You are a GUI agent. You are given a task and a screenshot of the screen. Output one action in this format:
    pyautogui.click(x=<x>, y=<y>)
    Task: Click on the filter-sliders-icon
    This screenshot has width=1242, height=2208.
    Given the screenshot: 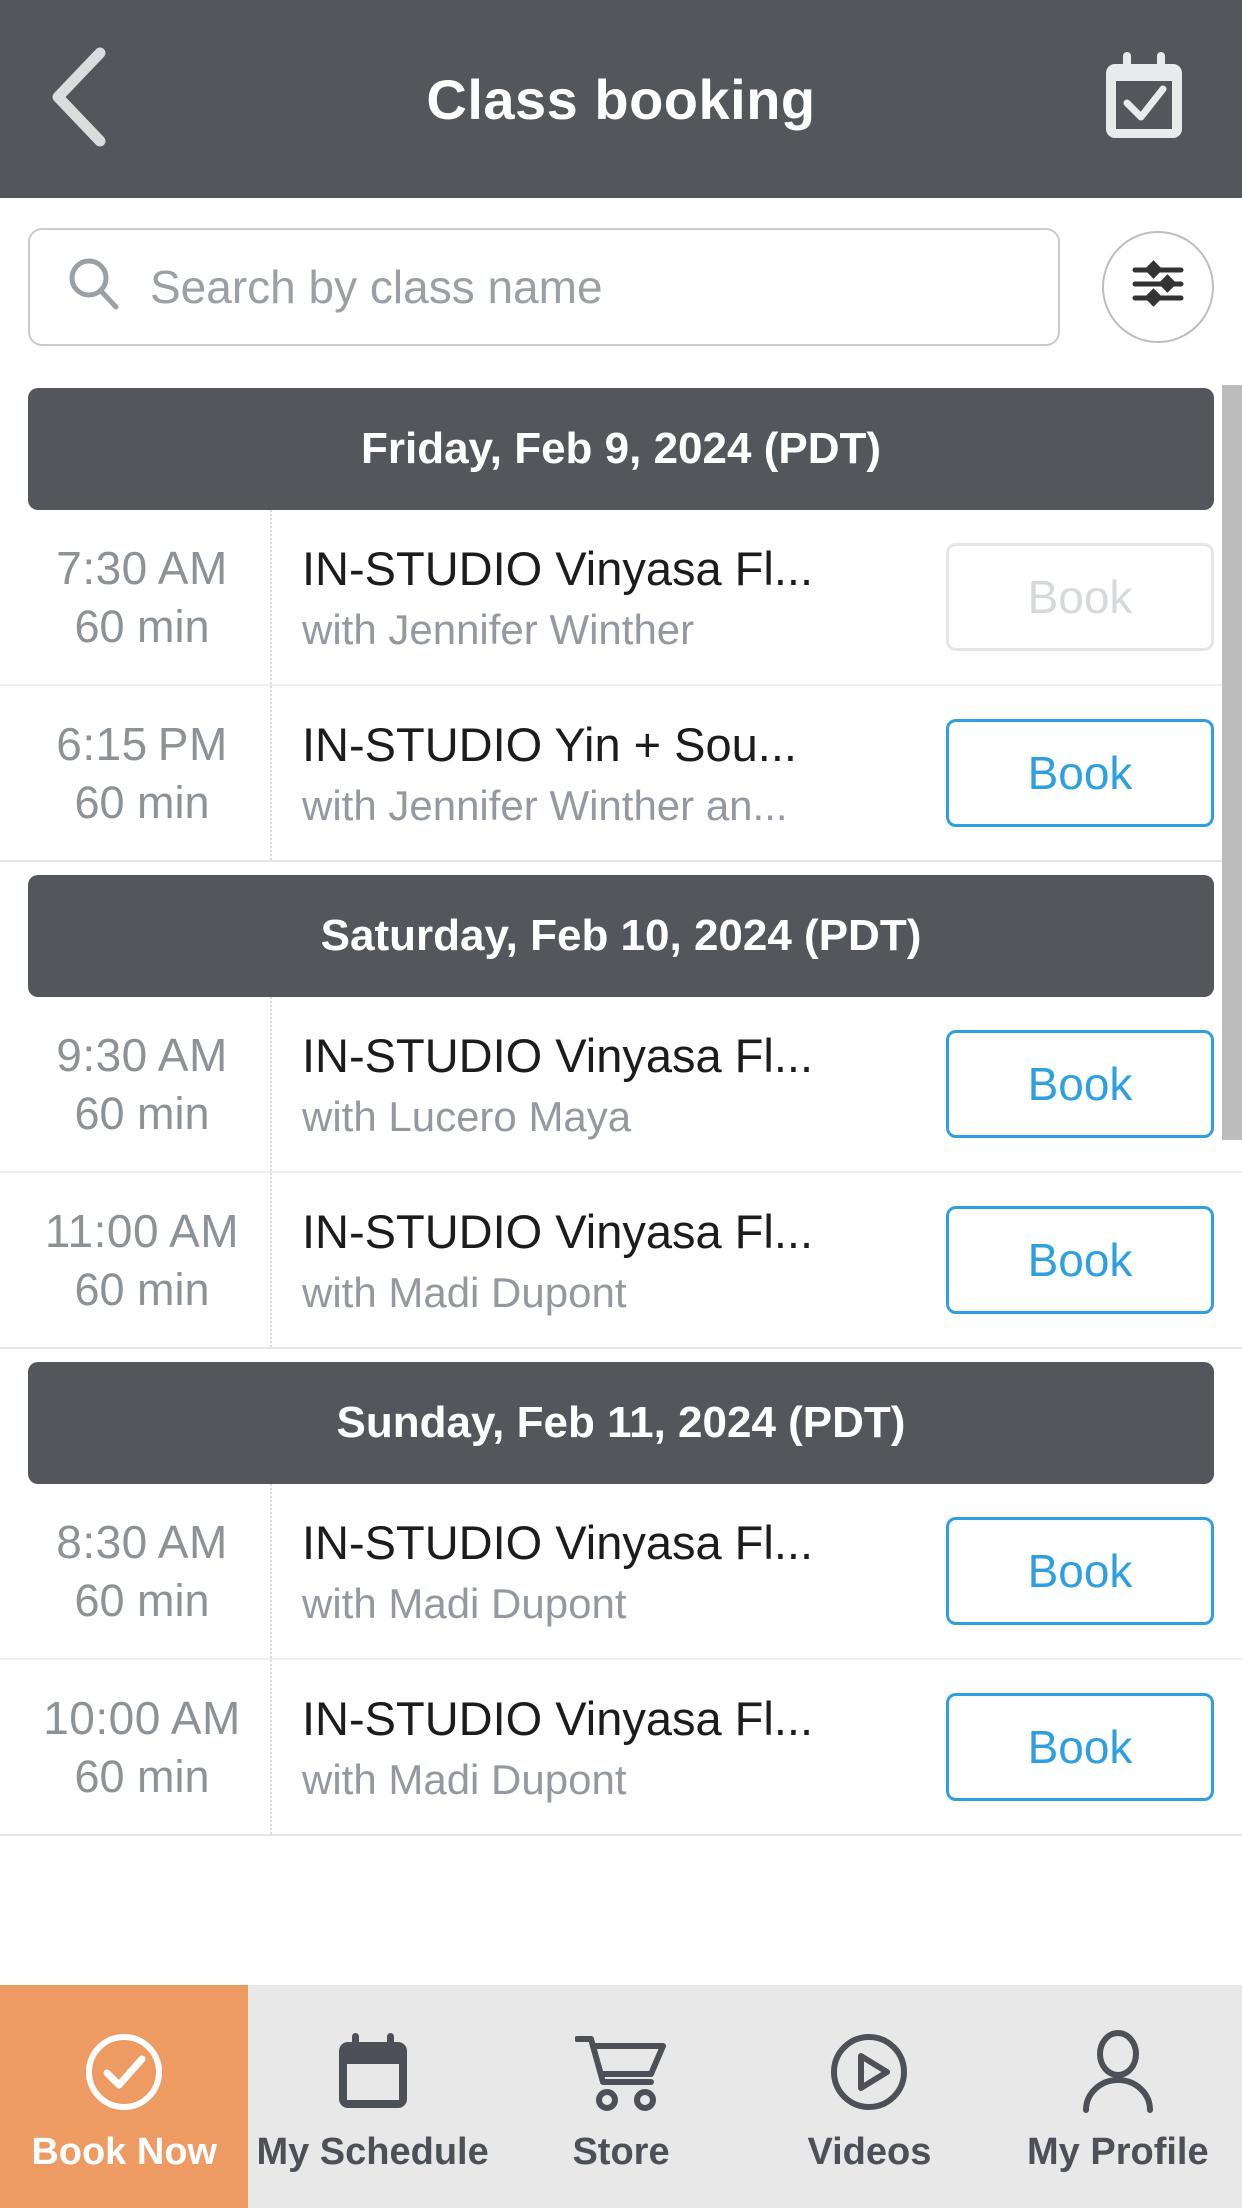 What is the action you would take?
    pyautogui.click(x=1158, y=286)
    